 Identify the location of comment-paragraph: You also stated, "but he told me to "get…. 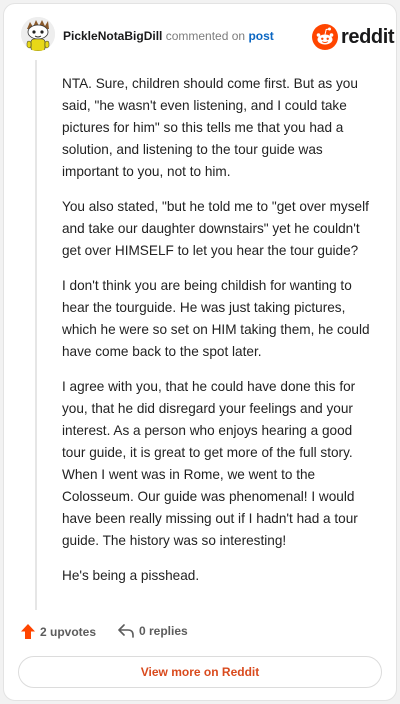
(215, 228).